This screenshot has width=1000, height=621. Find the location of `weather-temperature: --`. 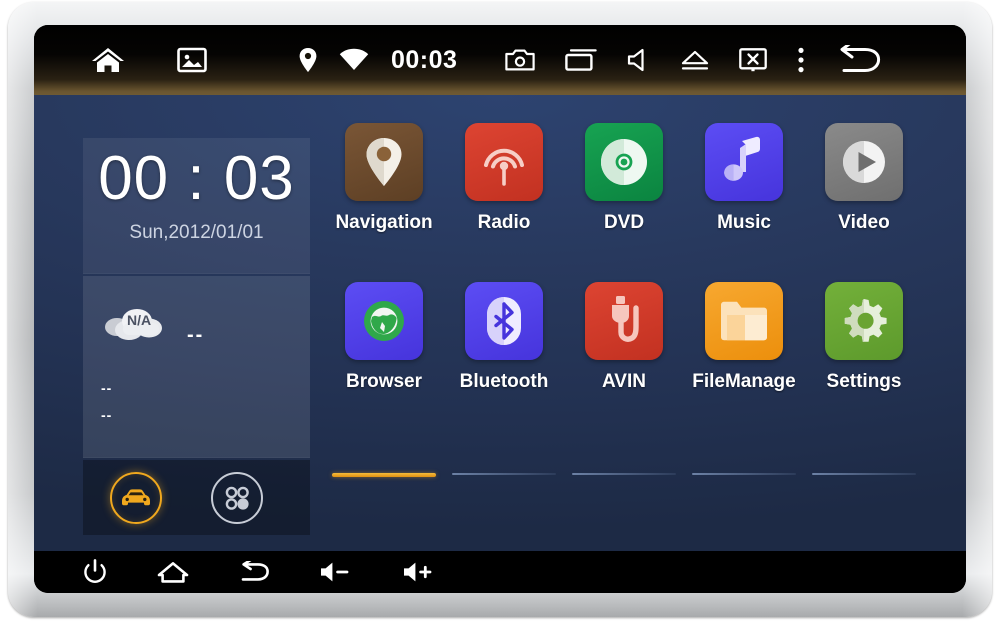

weather-temperature: -- is located at coordinates (196, 335).